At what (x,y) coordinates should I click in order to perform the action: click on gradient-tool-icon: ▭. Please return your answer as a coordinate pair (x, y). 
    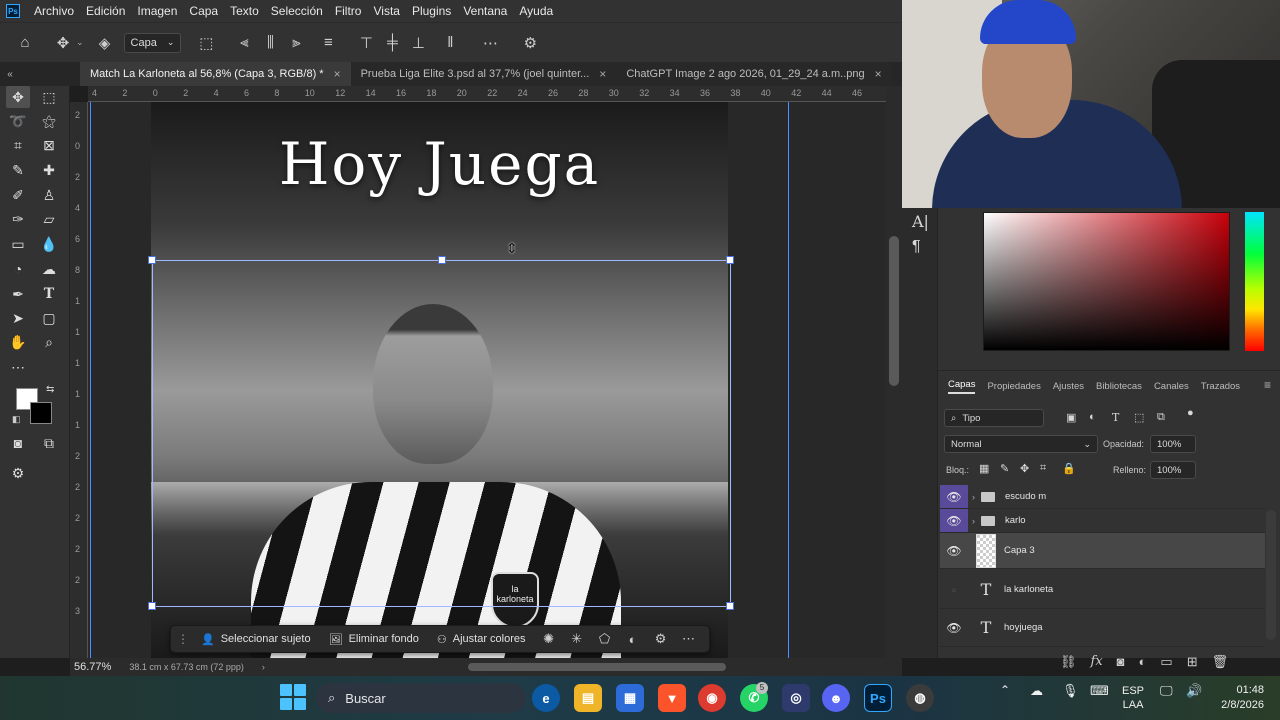
    Looking at the image, I should click on (18, 244).